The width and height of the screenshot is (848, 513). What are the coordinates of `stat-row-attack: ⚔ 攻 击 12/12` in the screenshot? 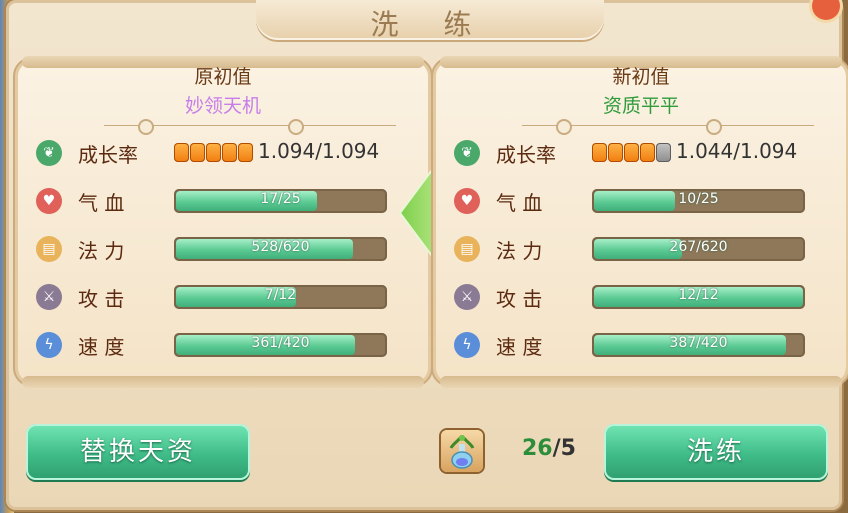 It's located at (644, 297).